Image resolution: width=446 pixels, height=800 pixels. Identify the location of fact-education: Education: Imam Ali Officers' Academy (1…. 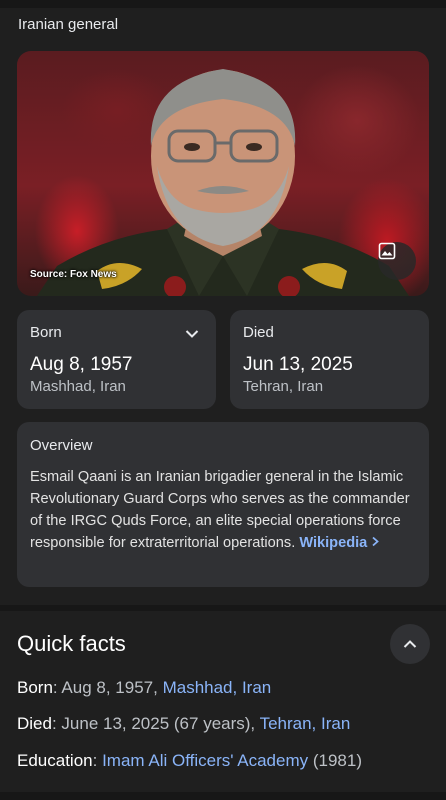
(189, 761).